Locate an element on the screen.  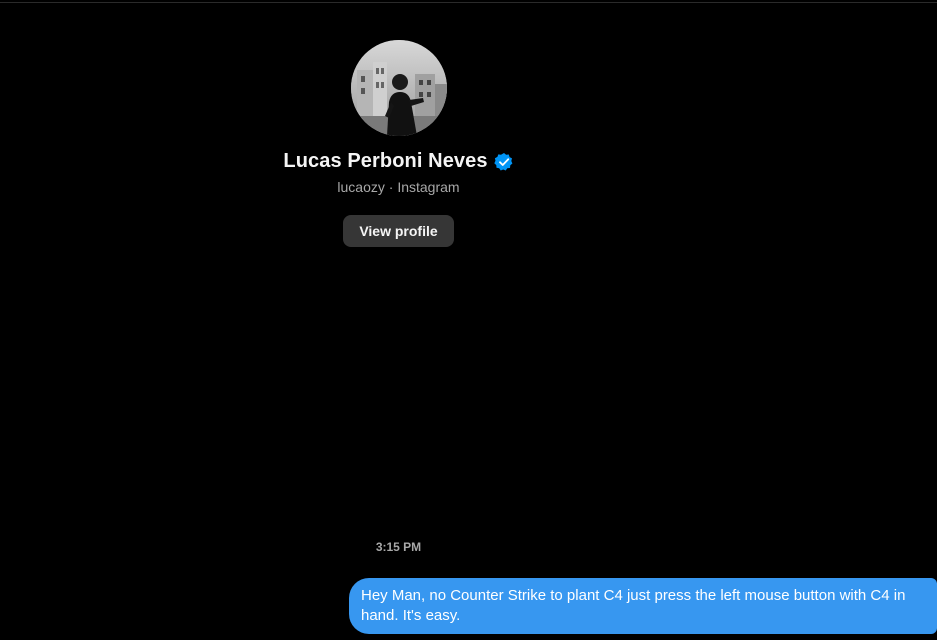
profile-username: lucaozy is located at coordinates (361, 187).